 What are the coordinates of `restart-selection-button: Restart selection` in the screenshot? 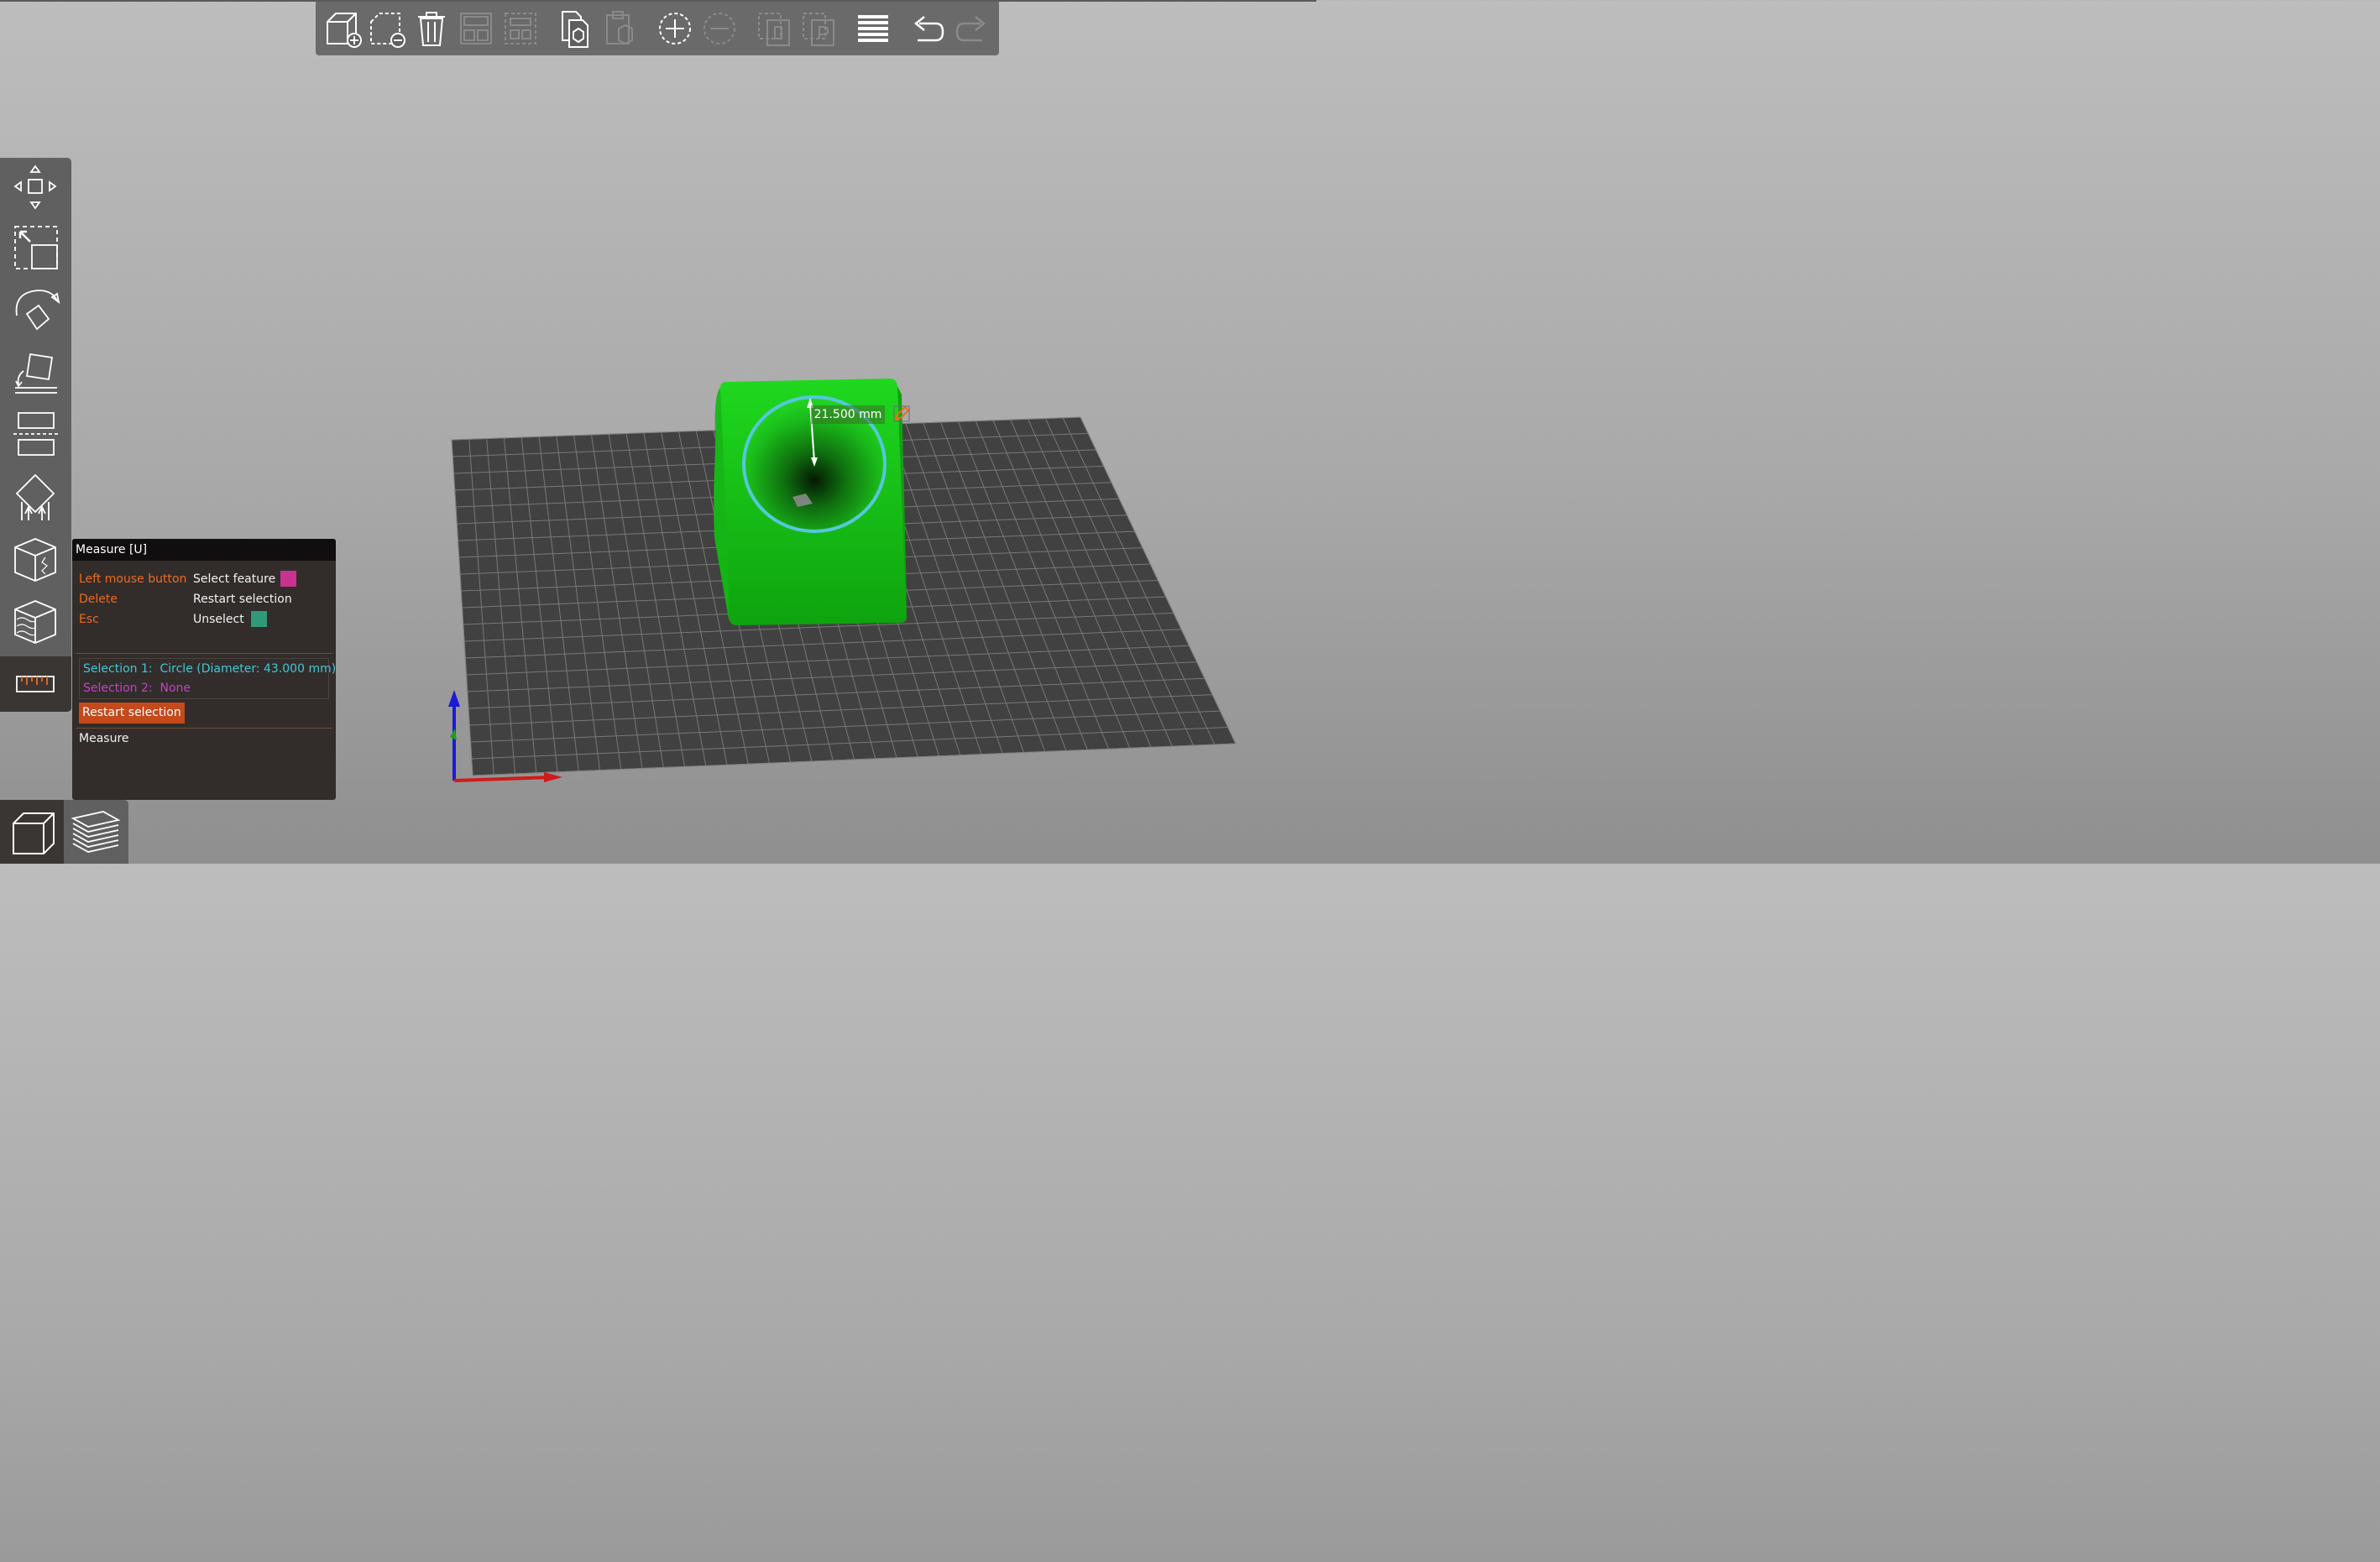 It's located at (132, 713).